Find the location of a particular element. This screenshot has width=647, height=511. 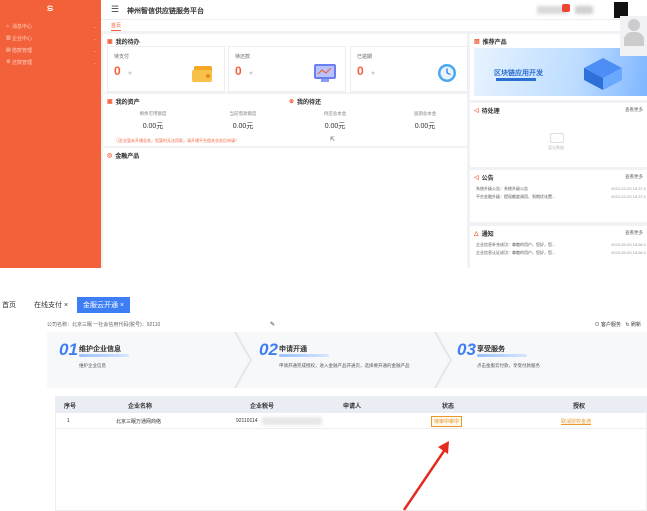

wallet-small-icon: ▣ is located at coordinates (110, 102).